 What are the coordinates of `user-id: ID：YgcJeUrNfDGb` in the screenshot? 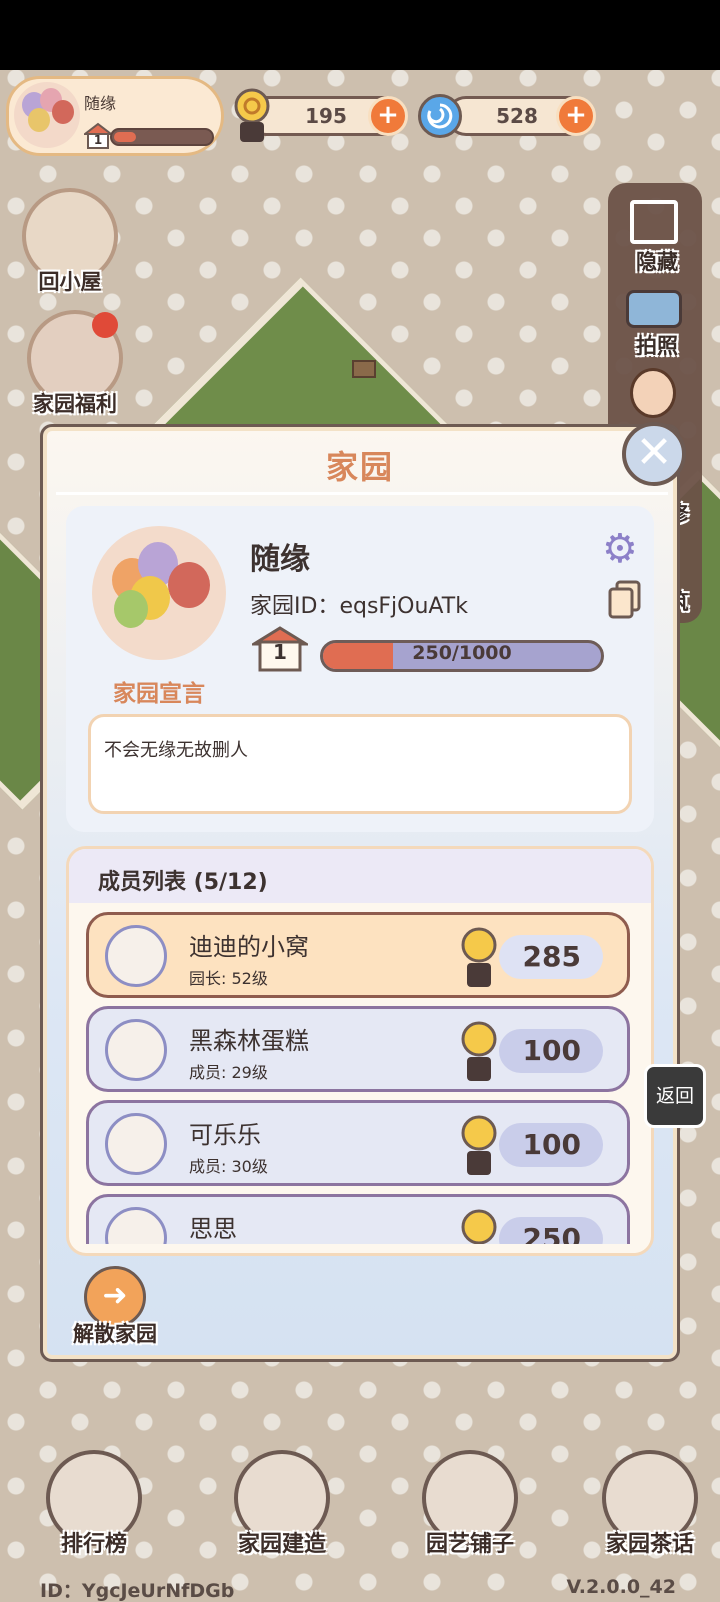 It's located at (137, 1591).